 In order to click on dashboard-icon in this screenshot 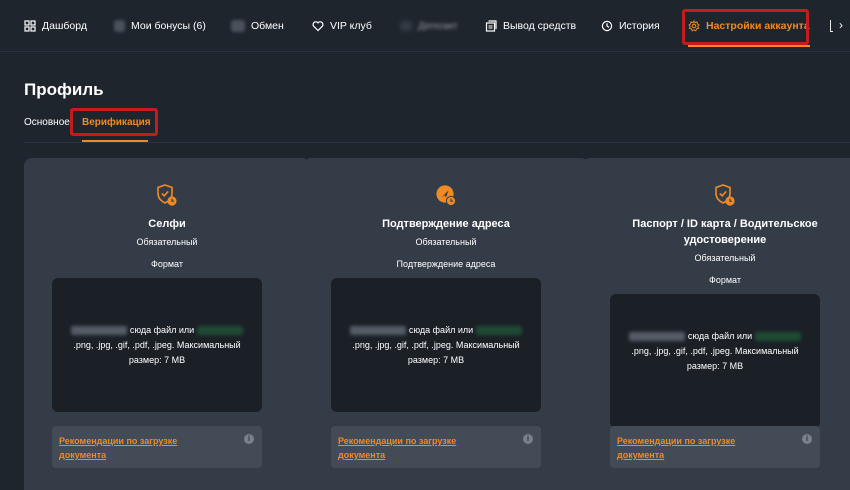, I will do `click(30, 26)`.